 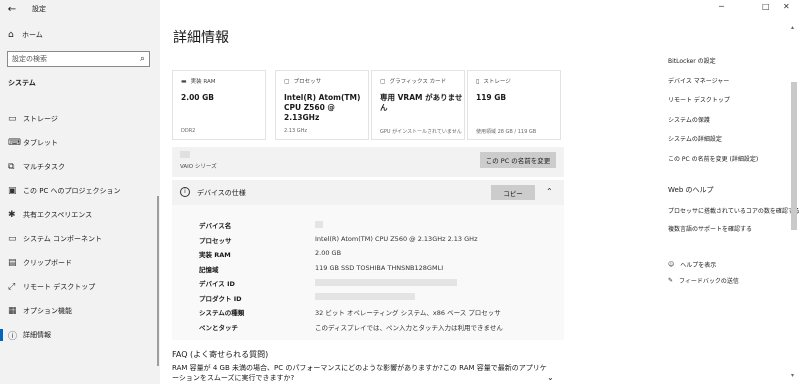 What do you see at coordinates (379, 267) in the screenshot?
I see `spec-value: 119 GB SSD TOSHIBA THNSNB128GMLI` at bounding box center [379, 267].